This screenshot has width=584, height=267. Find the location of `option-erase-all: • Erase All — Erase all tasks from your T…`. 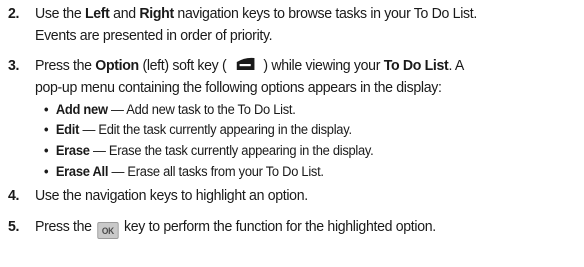

option-erase-all: • Erase All — Erase all tasks from your T… is located at coordinates (184, 172).